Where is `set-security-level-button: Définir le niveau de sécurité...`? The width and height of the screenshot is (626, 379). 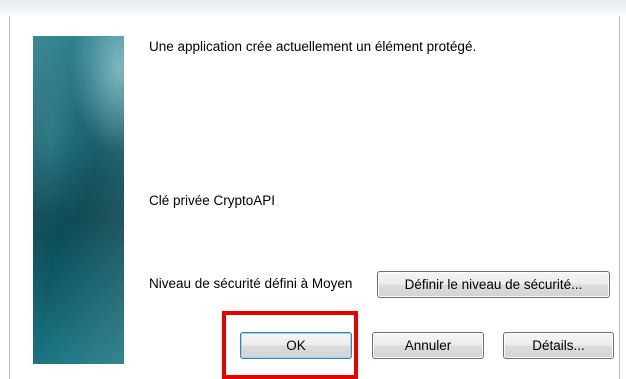
set-security-level-button: Définir le niveau de sécurité... is located at coordinates (493, 284).